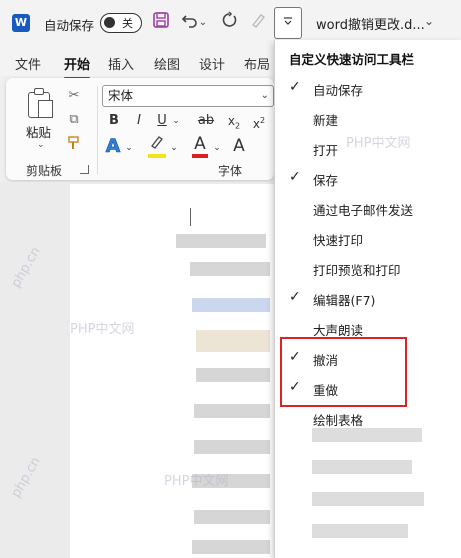 The width and height of the screenshot is (461, 558). I want to click on superscript-button: x2, so click(259, 121).